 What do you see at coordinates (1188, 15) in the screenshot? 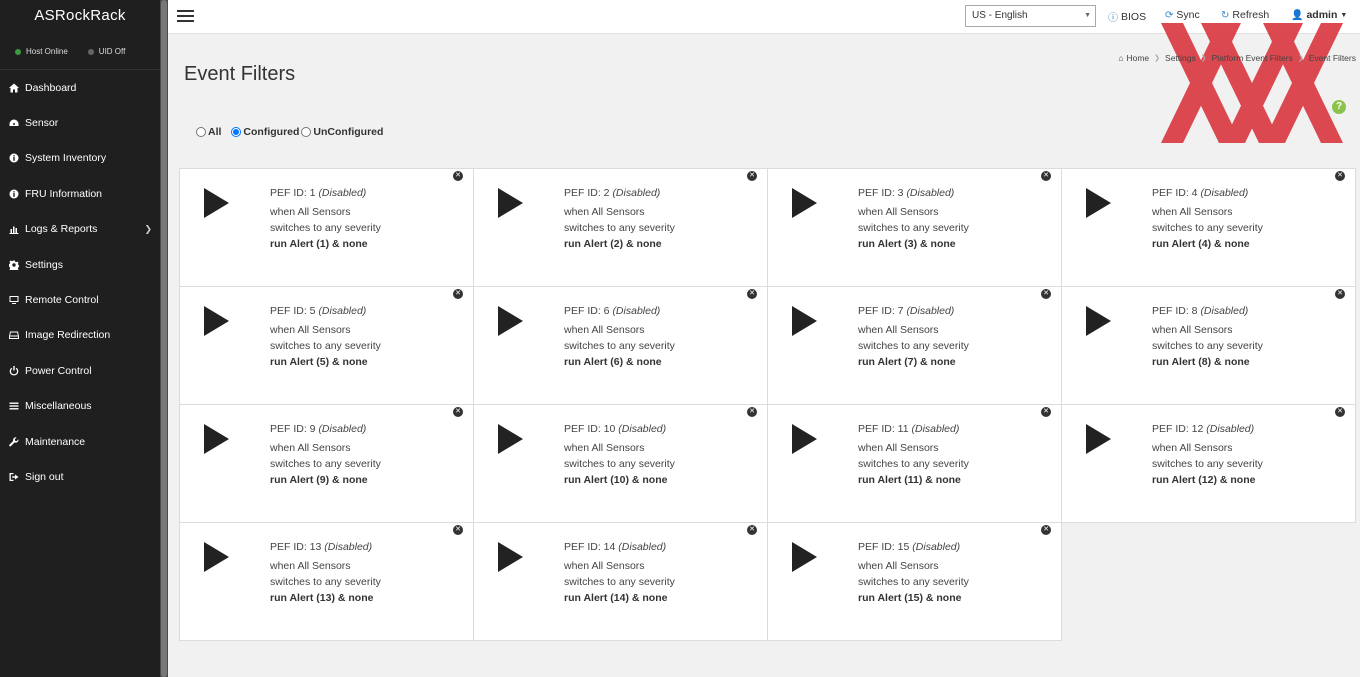
I see `sync-label: Sync` at bounding box center [1188, 15].